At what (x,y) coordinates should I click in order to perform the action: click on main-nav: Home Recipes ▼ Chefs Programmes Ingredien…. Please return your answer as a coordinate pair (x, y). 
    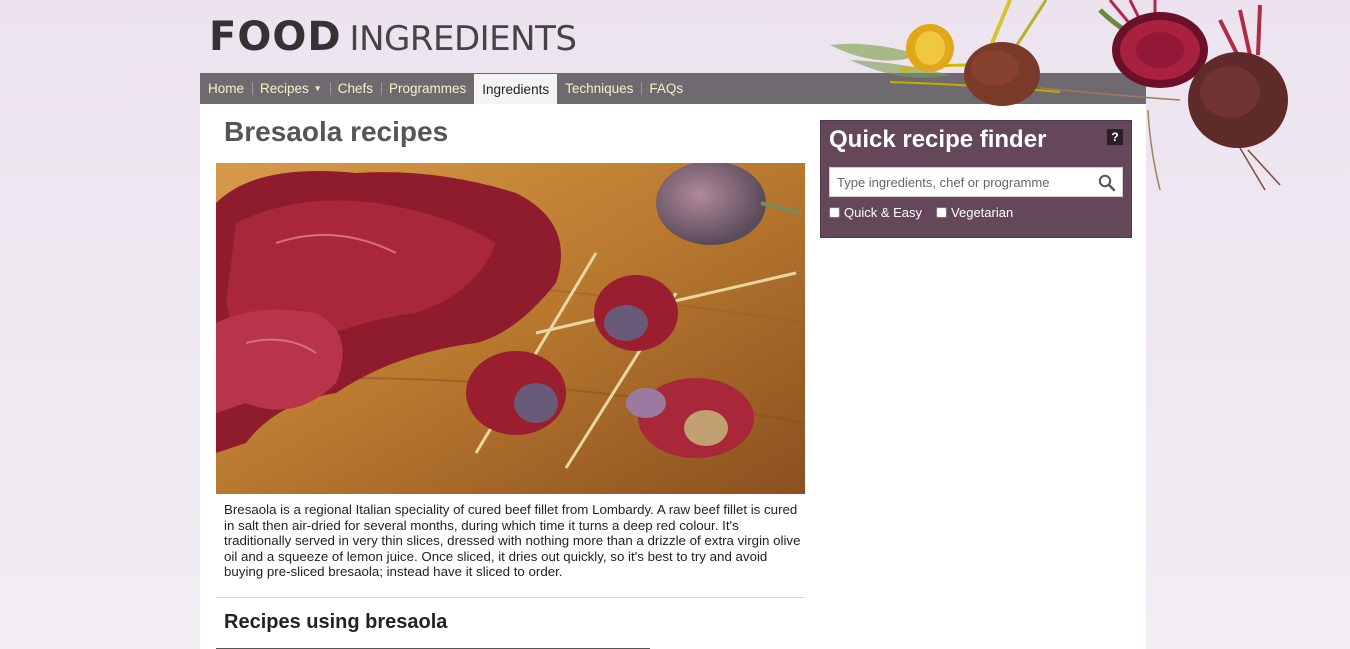
    Looking at the image, I should click on (673, 88).